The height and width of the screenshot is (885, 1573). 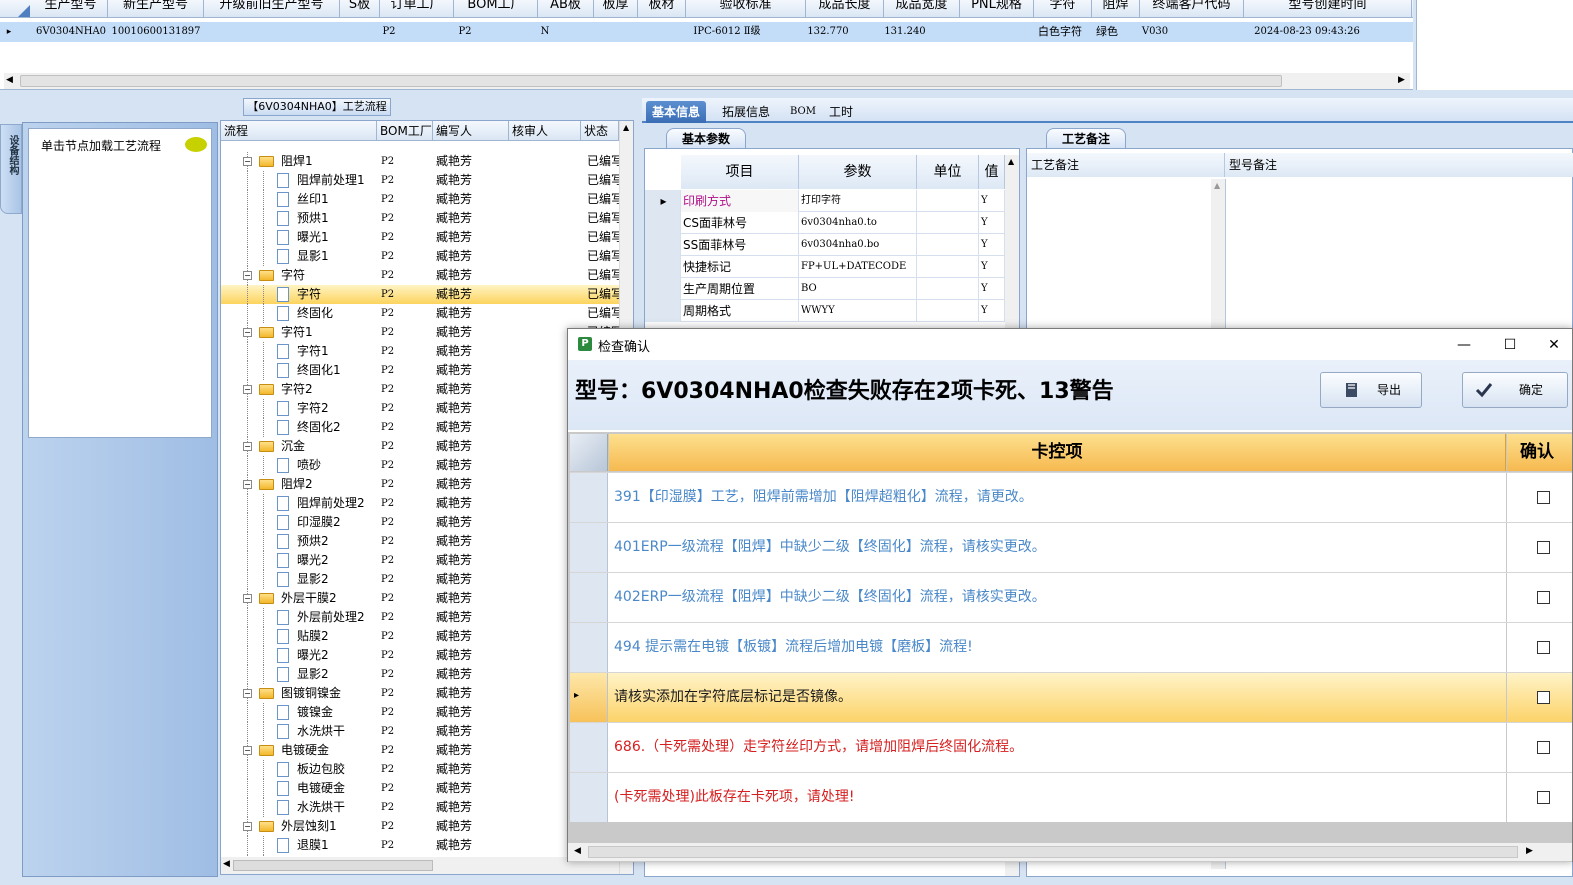 I want to click on param-value: 6v0304nha0.bo, so click(x=858, y=245).